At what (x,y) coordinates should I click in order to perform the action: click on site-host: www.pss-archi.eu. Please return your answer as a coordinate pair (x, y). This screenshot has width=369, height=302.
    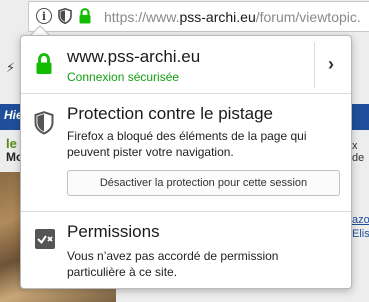
    Looking at the image, I should click on (134, 56).